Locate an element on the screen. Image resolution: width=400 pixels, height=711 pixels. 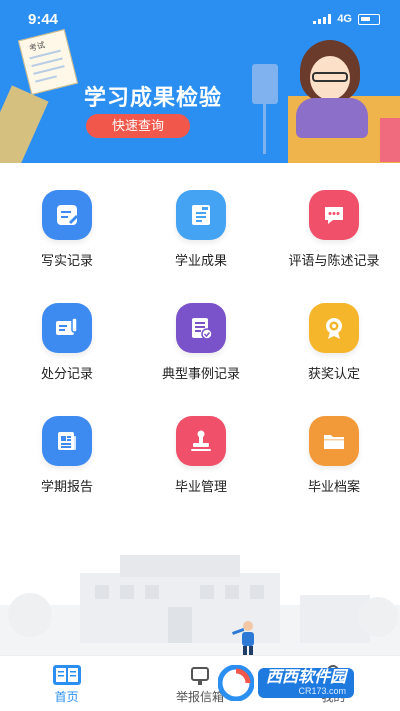
award-icon is located at coordinates (334, 328).